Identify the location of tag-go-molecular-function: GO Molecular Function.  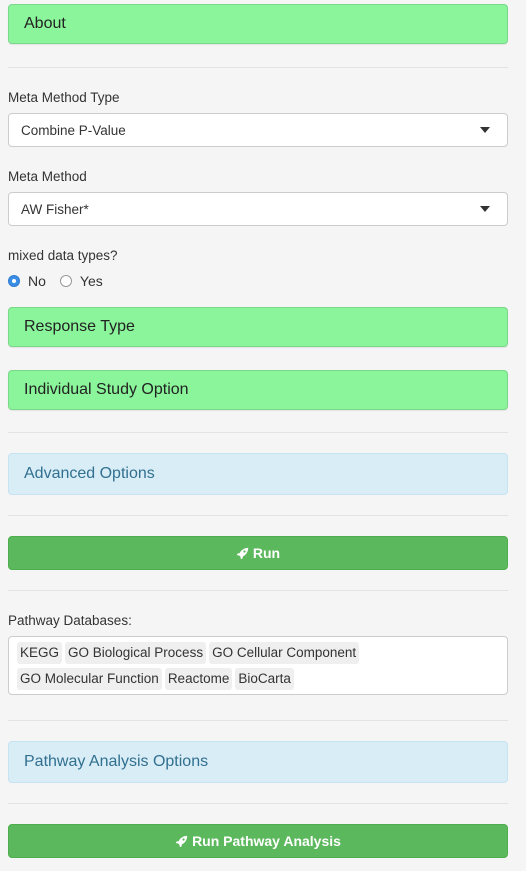
(89, 679).